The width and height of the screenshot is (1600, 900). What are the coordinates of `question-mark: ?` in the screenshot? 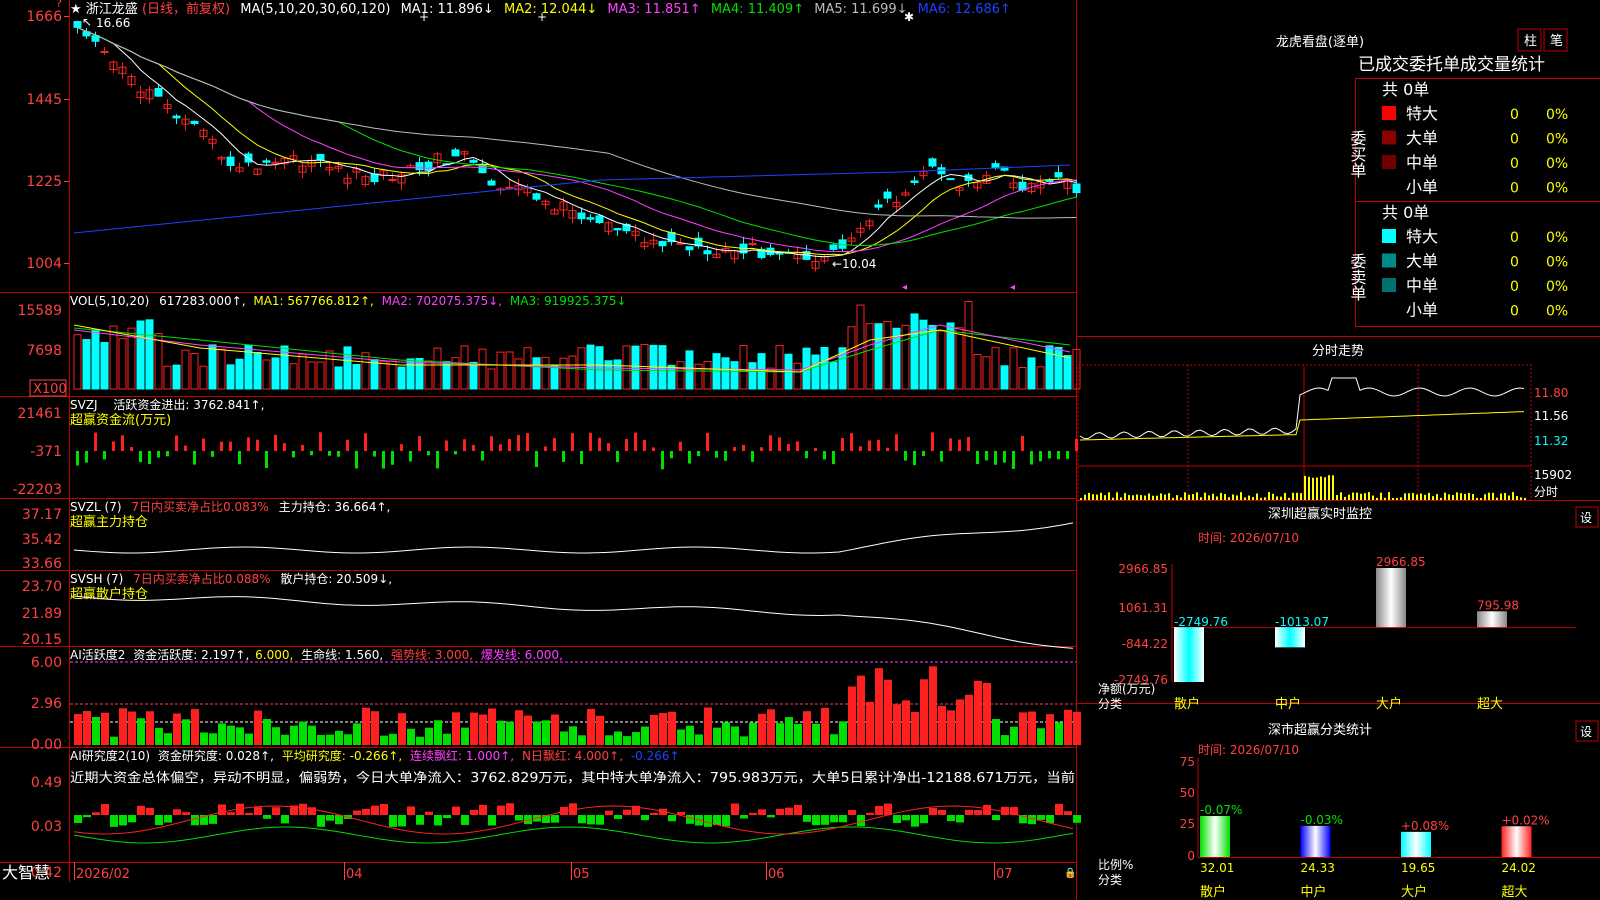 It's located at (59, 5).